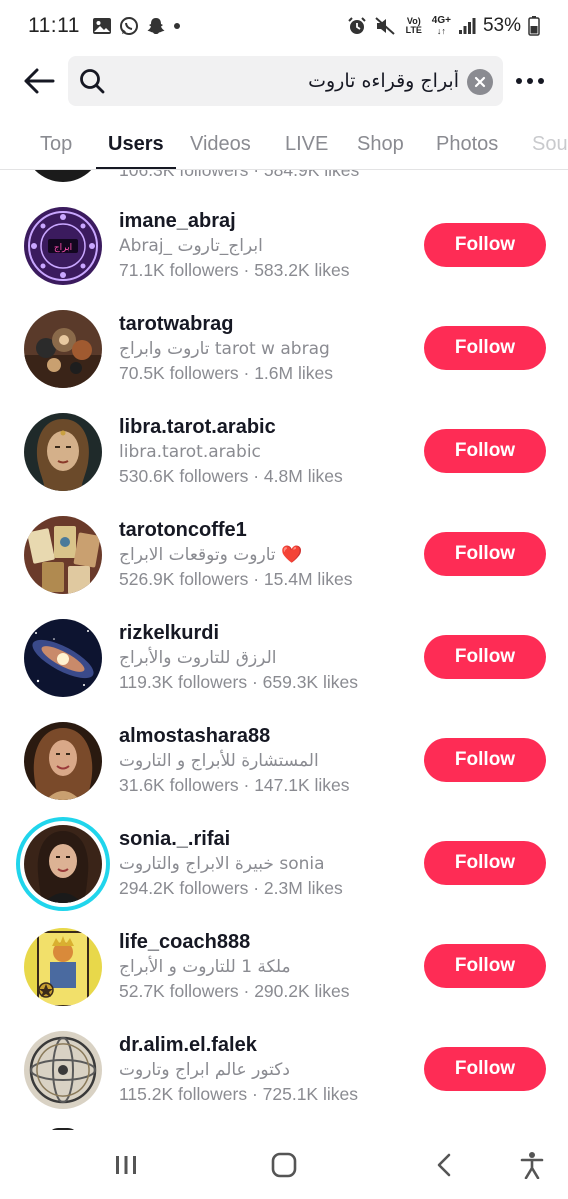 This screenshot has height=1199, width=568. I want to click on alarm-icon, so click(357, 26).